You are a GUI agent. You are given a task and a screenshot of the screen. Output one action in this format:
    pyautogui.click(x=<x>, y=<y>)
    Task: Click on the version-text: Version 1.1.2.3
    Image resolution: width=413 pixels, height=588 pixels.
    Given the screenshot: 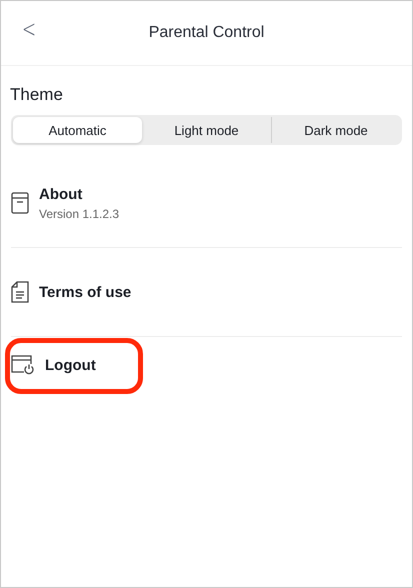 What is the action you would take?
    pyautogui.click(x=79, y=213)
    